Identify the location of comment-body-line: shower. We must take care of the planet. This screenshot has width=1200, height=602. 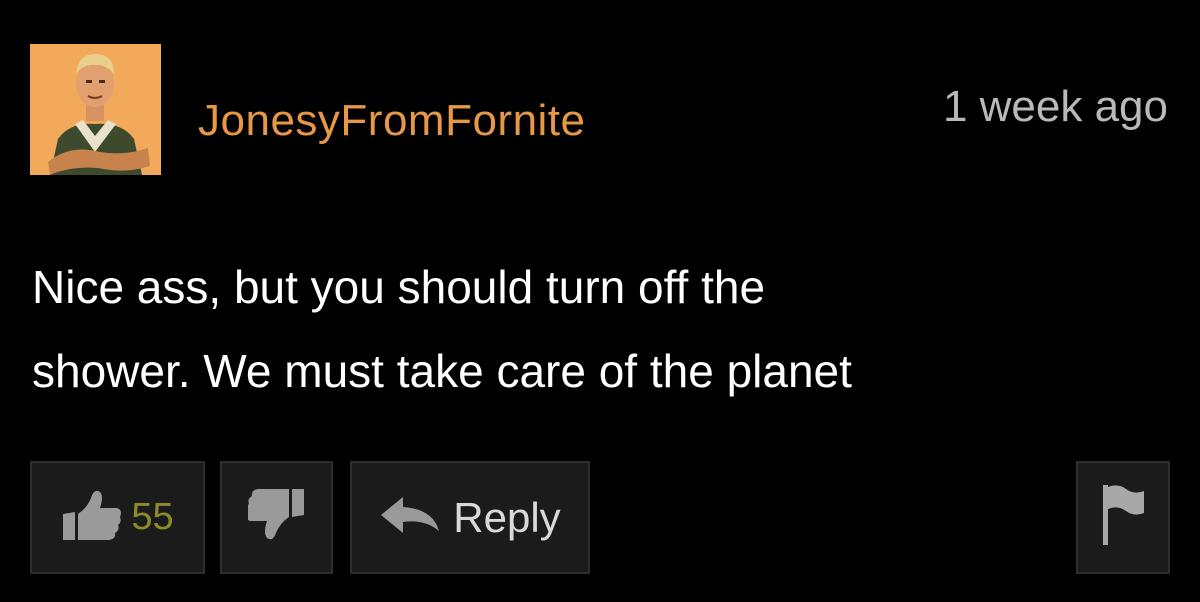
(442, 371).